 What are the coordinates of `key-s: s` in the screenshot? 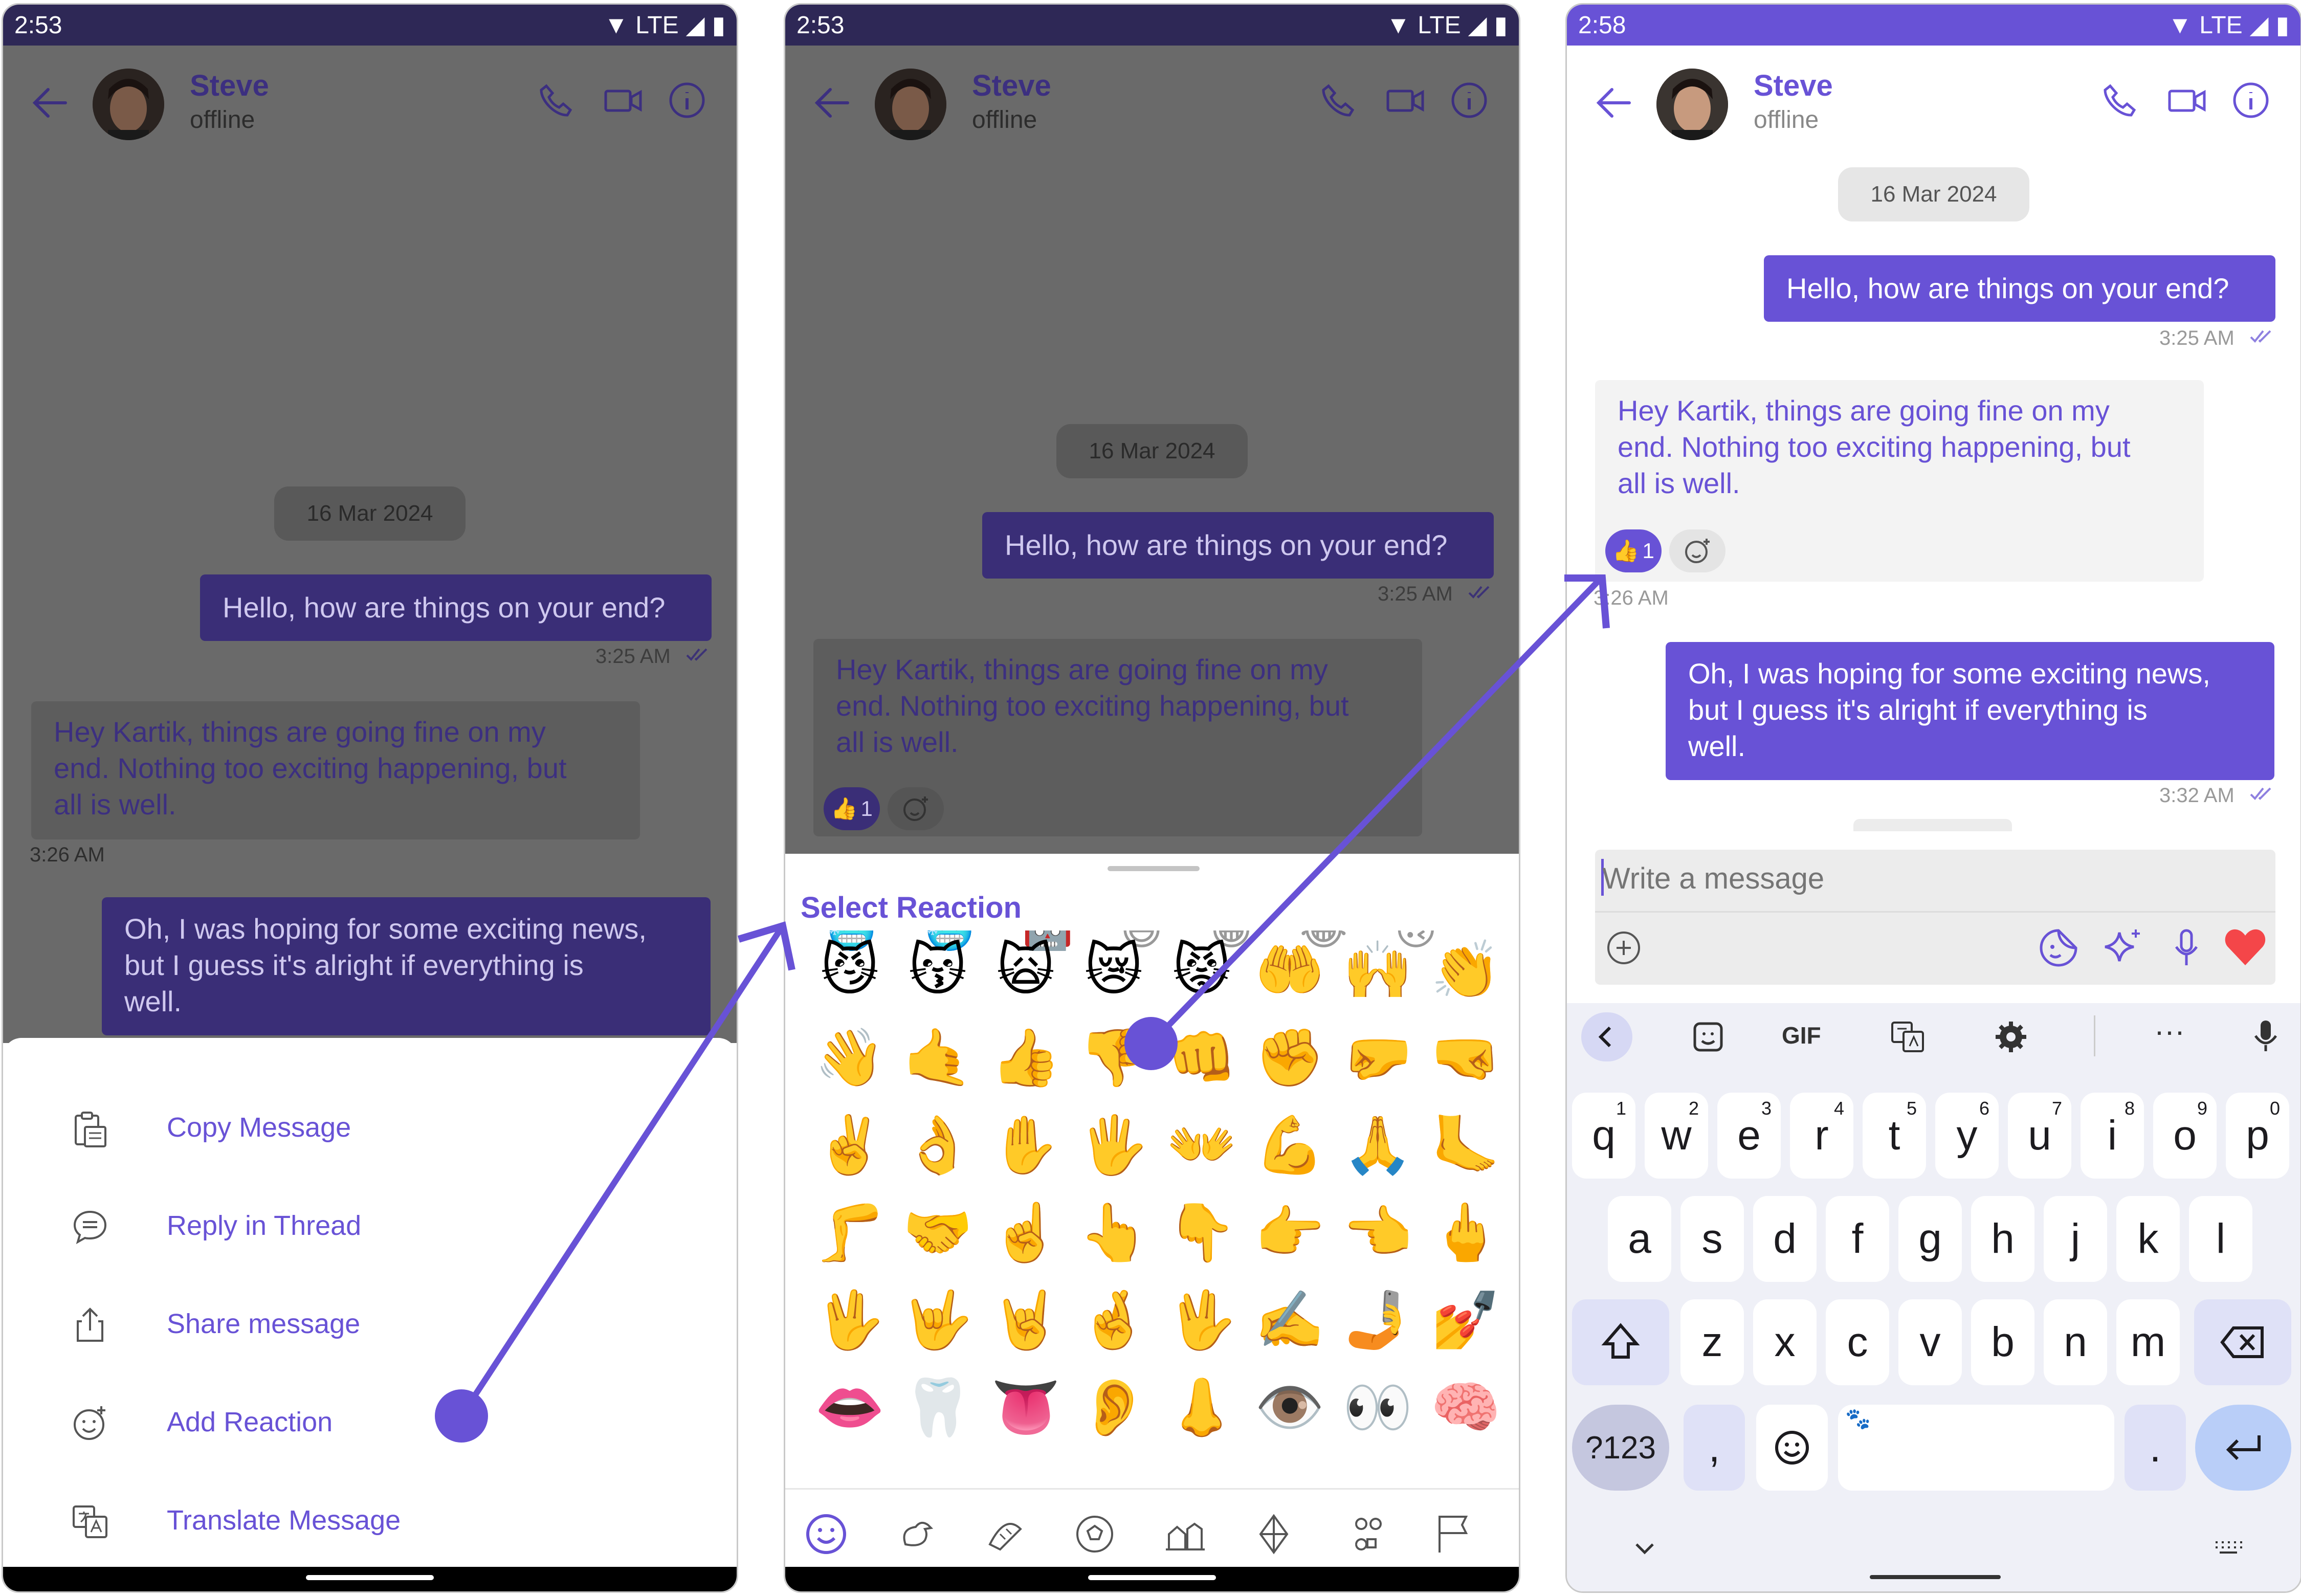 It's located at (1712, 1239).